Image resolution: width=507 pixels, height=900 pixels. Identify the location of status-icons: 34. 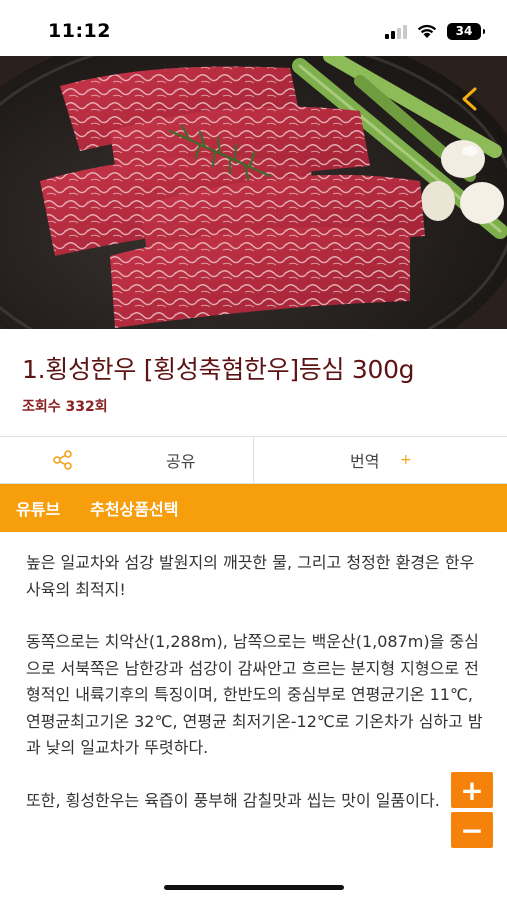
(435, 31).